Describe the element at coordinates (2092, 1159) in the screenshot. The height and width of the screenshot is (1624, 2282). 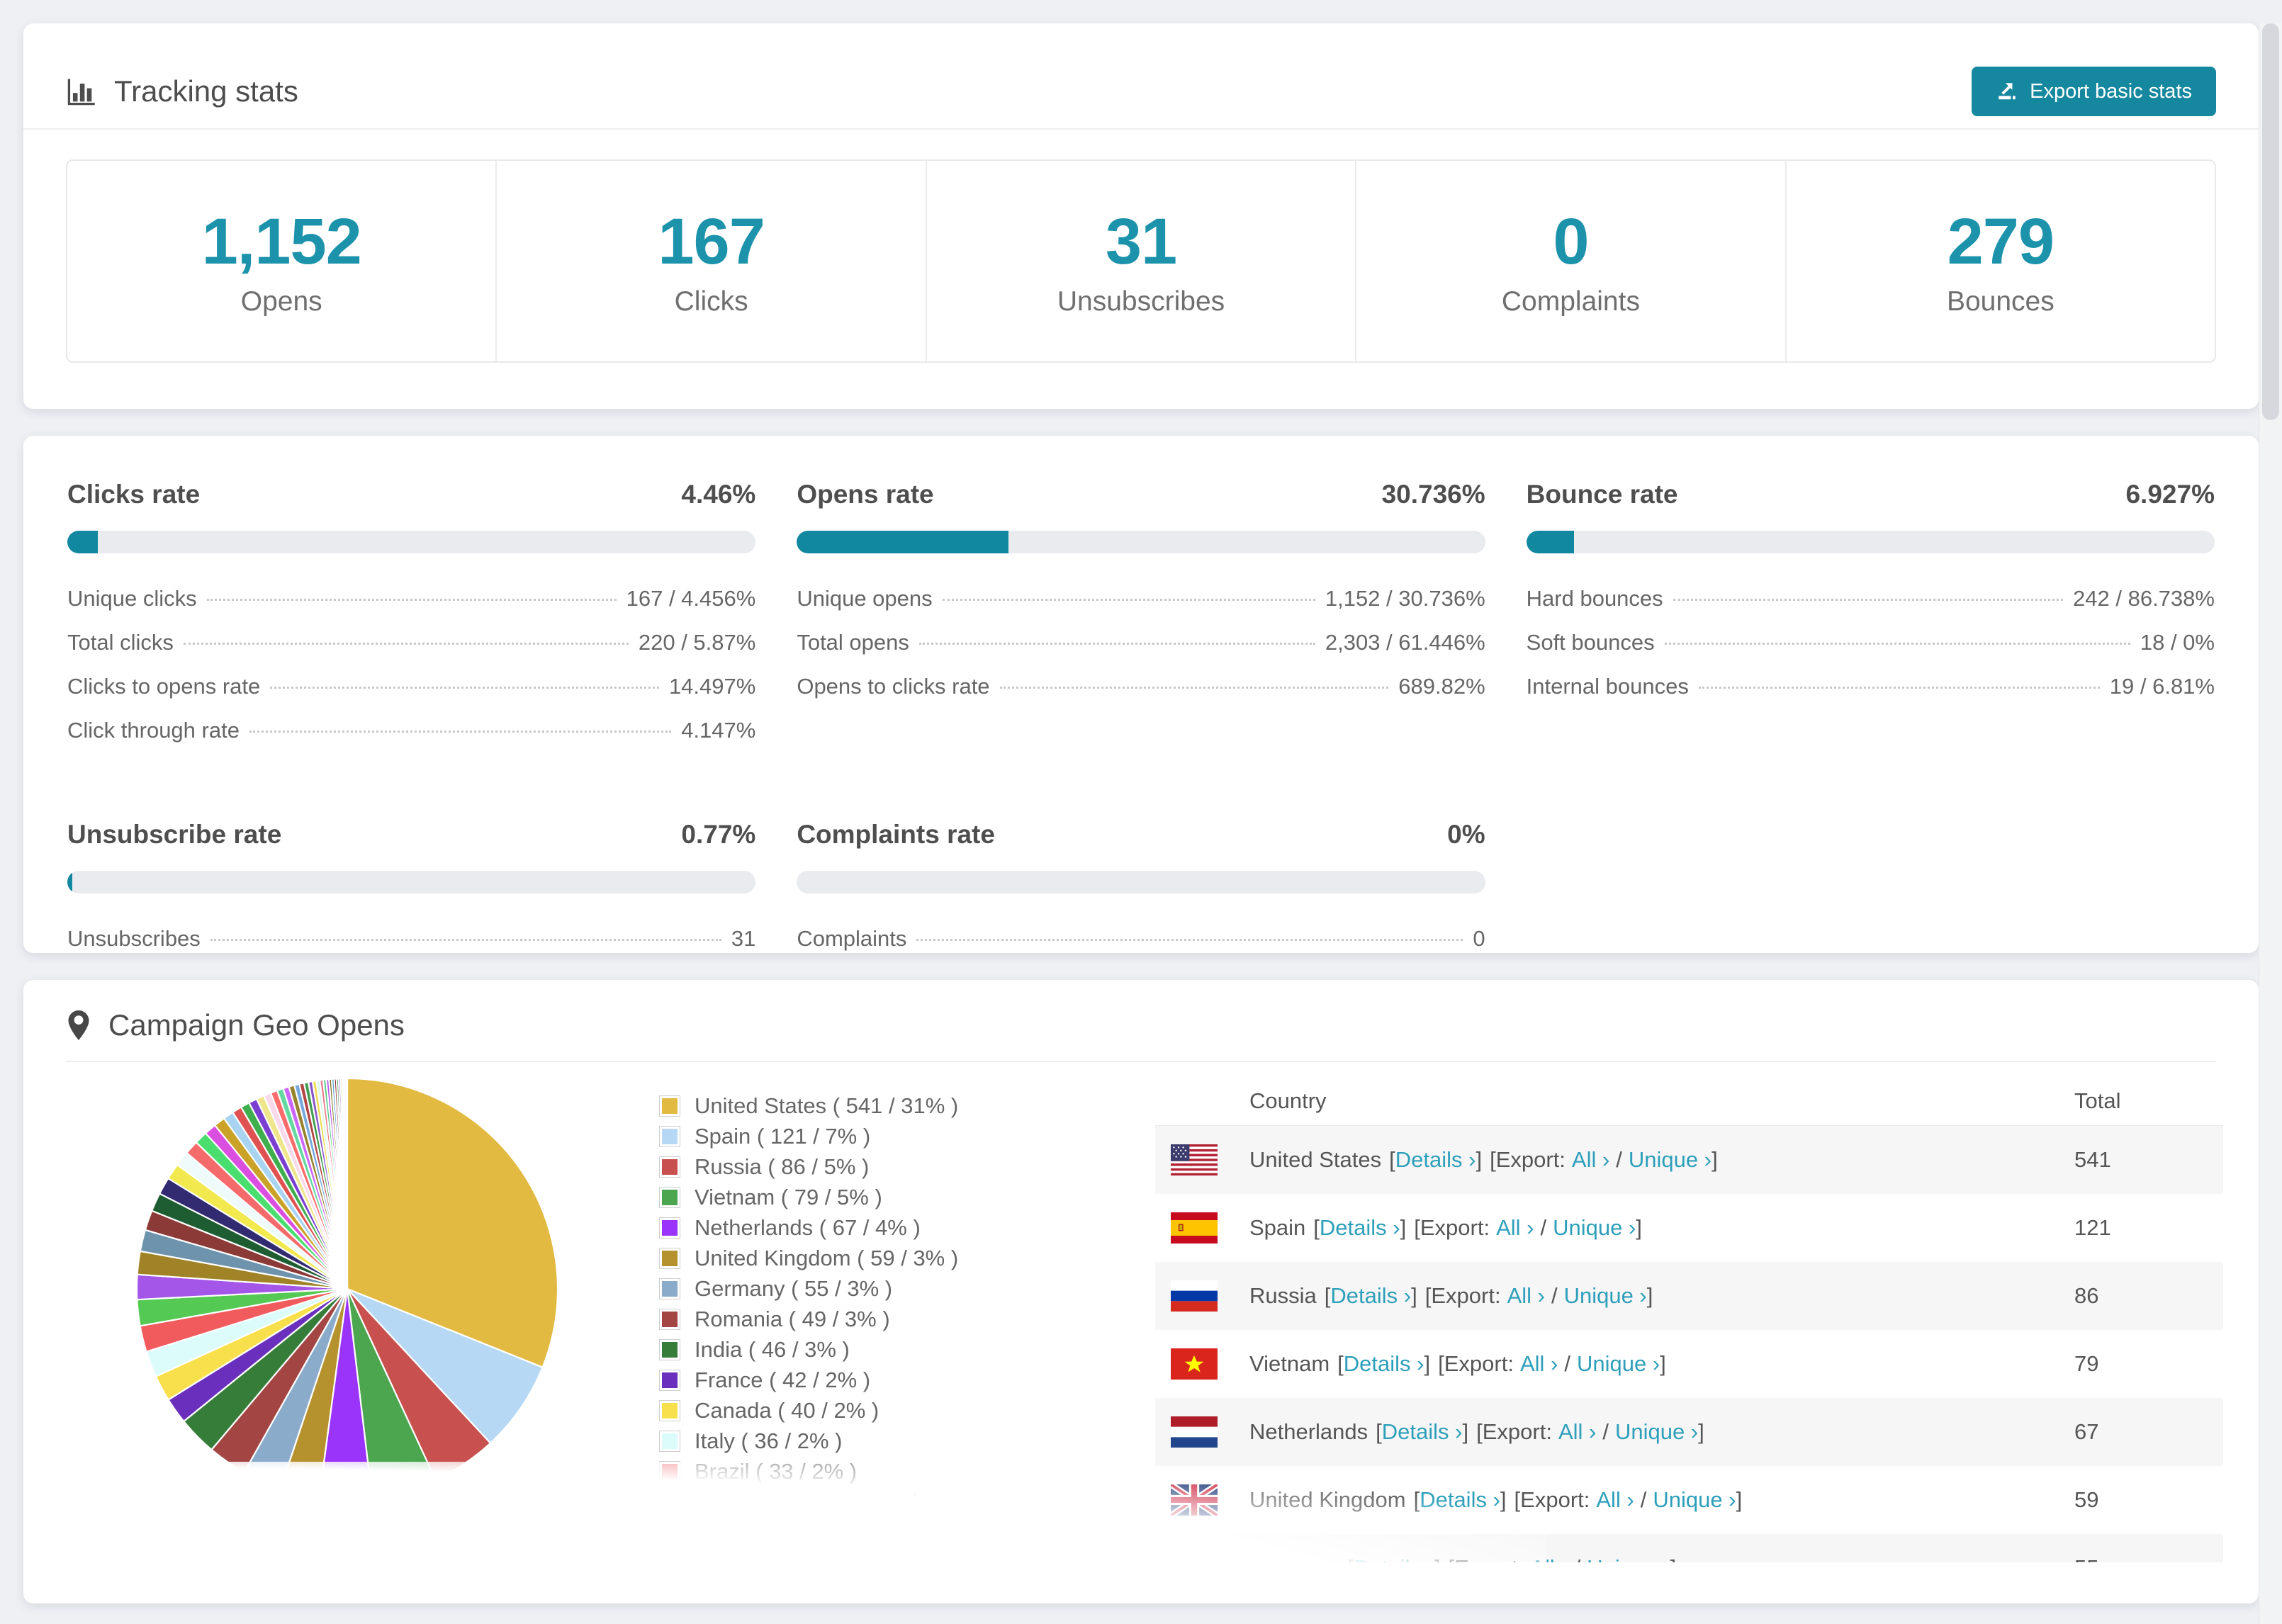
I see `total-value: 541` at that location.